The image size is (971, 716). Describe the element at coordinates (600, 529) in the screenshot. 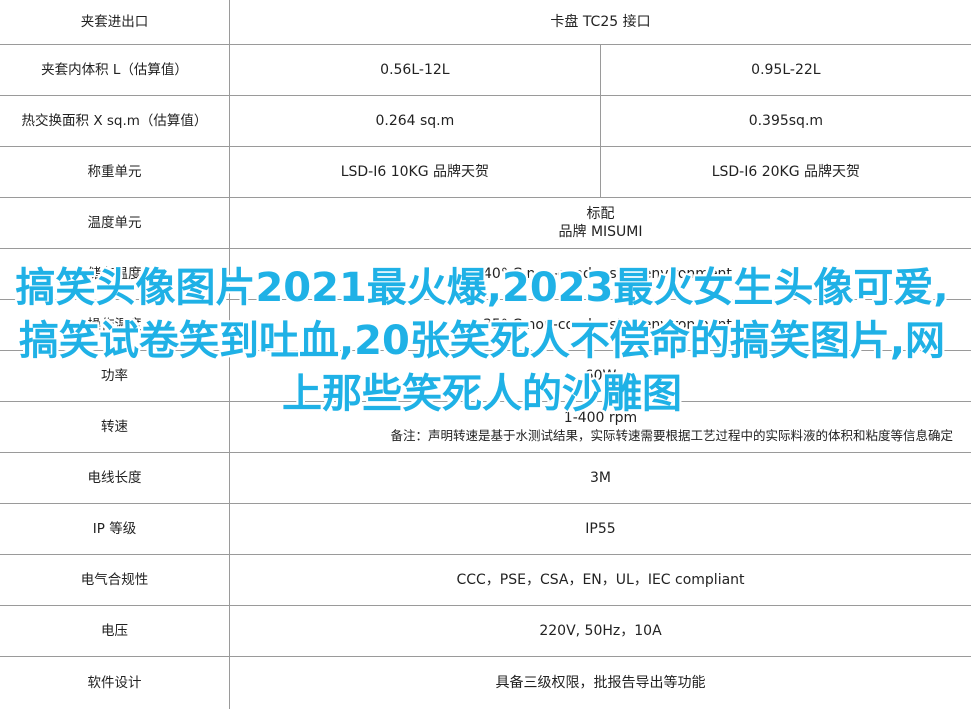

I see `row-value: IP55` at that location.